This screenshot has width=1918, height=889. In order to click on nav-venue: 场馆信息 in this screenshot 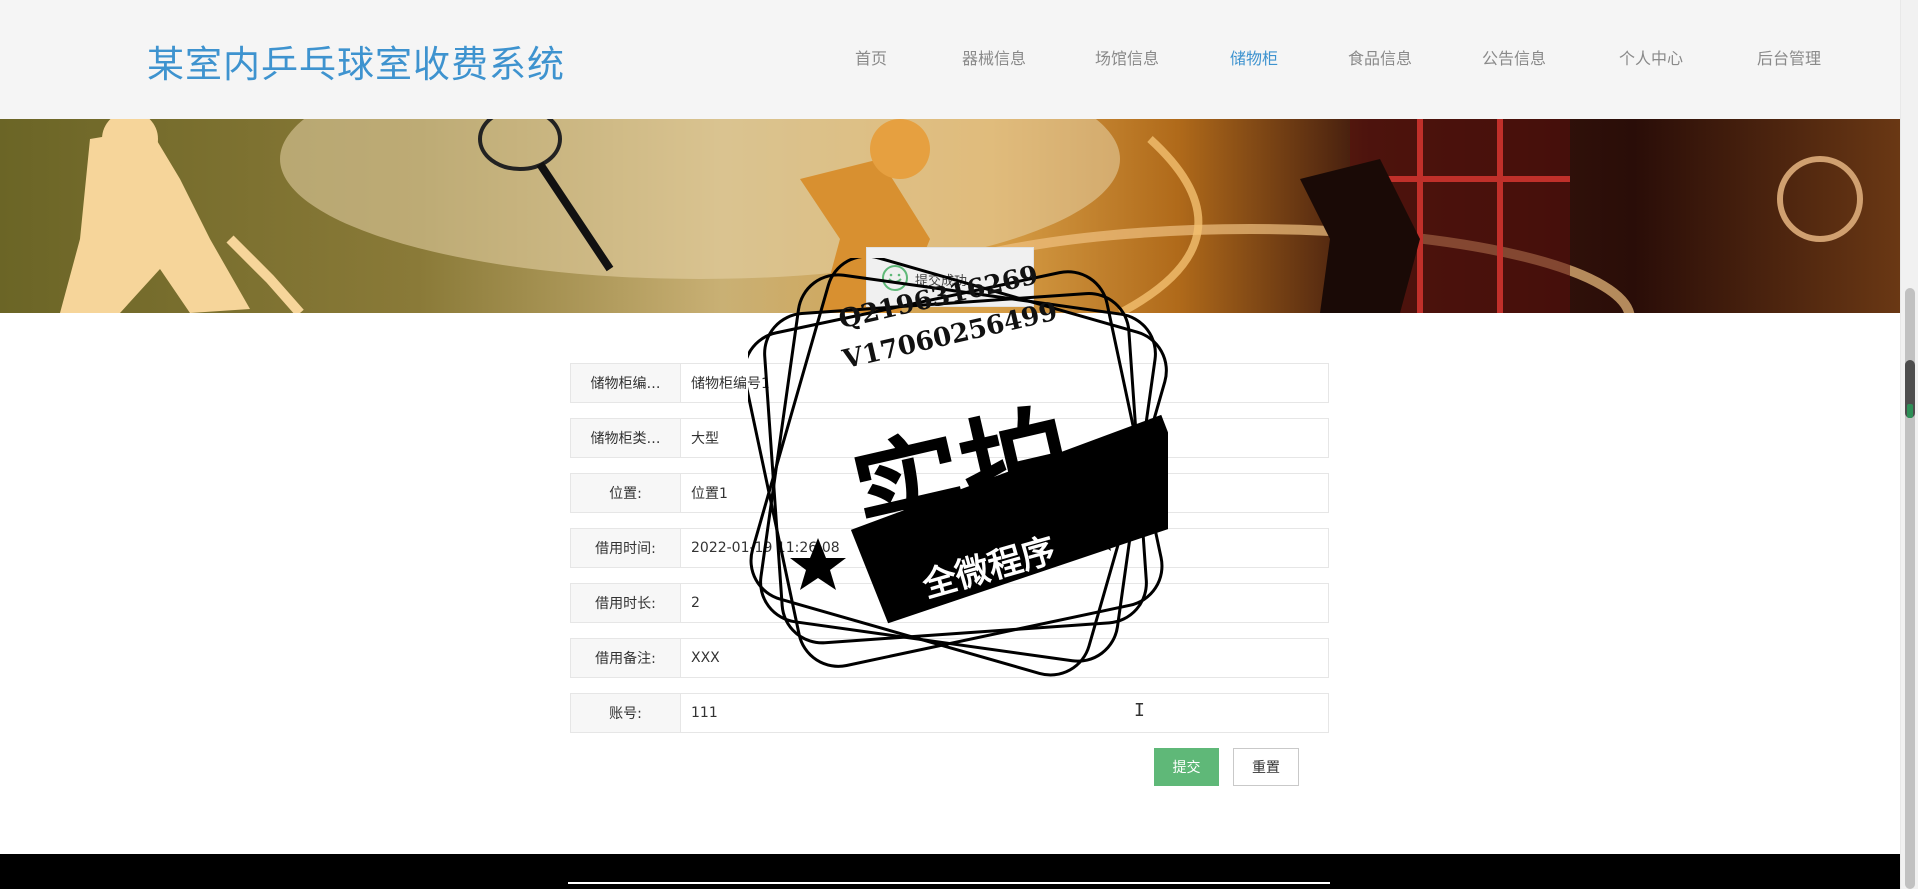, I will do `click(1127, 57)`.